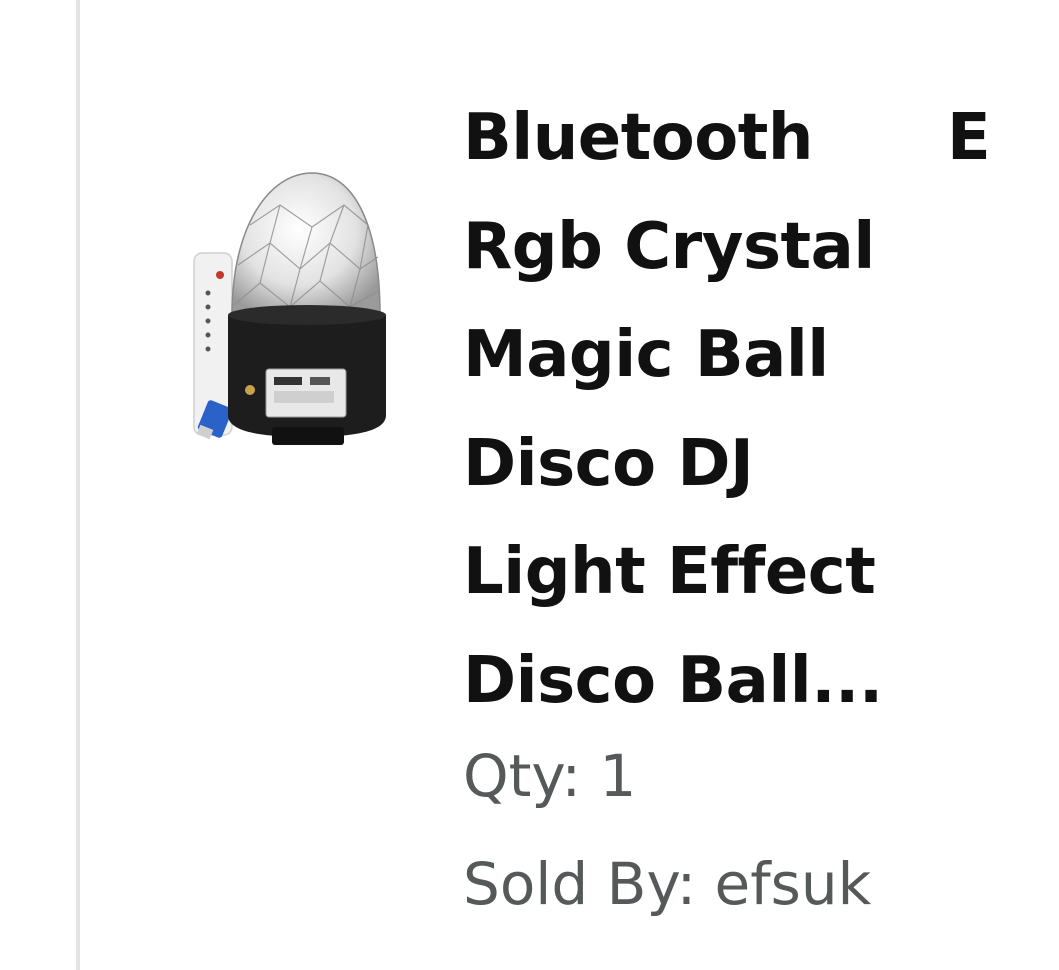  Describe the element at coordinates (550, 776) in the screenshot. I see `quantity-label: Qty: 1` at that location.